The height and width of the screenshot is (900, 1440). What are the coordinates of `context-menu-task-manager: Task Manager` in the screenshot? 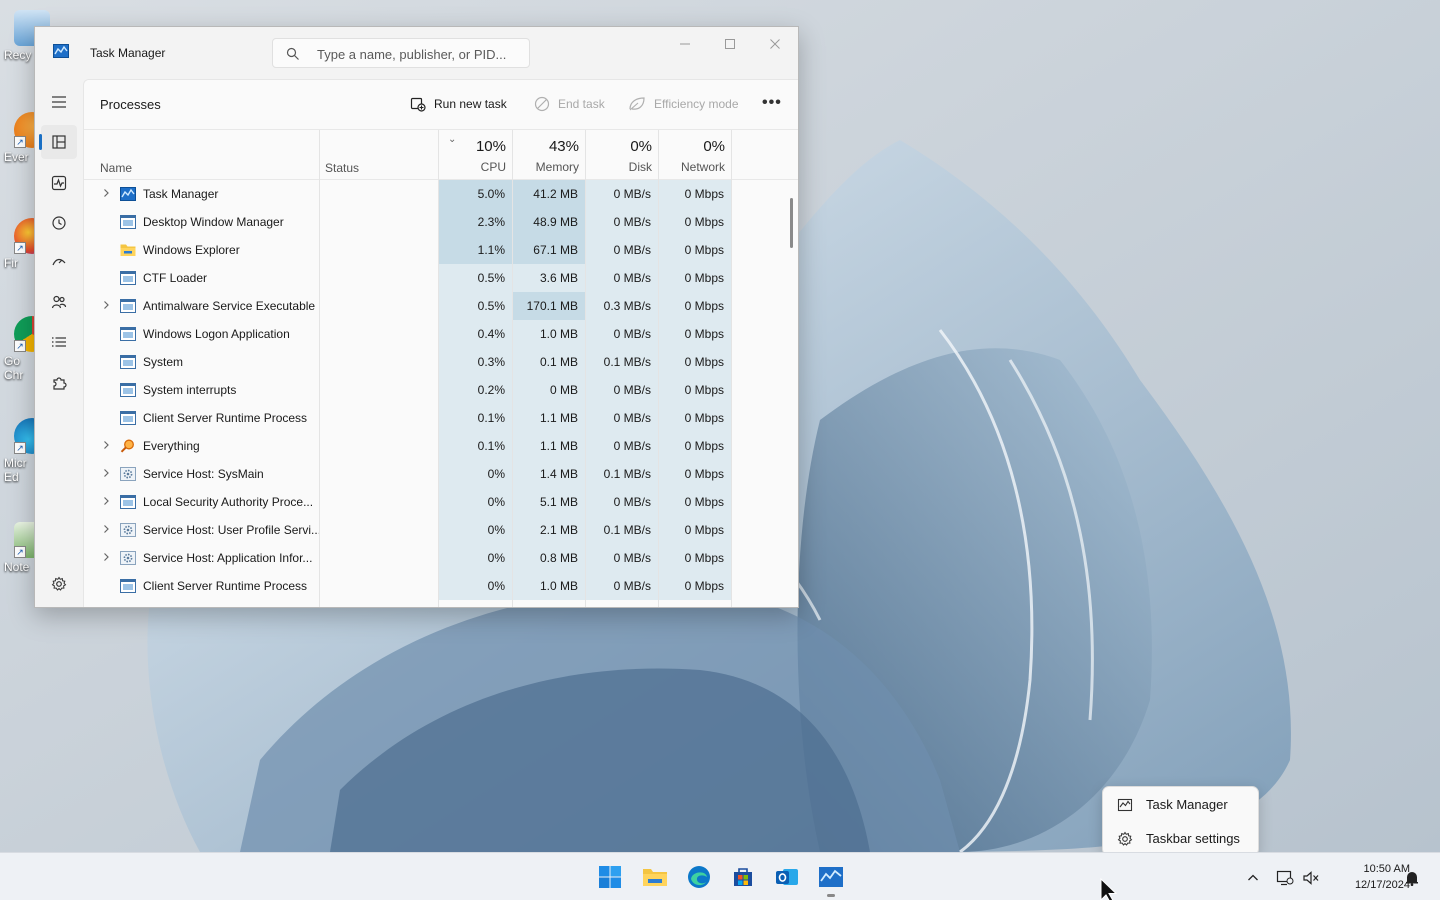 It's located at (1181, 805).